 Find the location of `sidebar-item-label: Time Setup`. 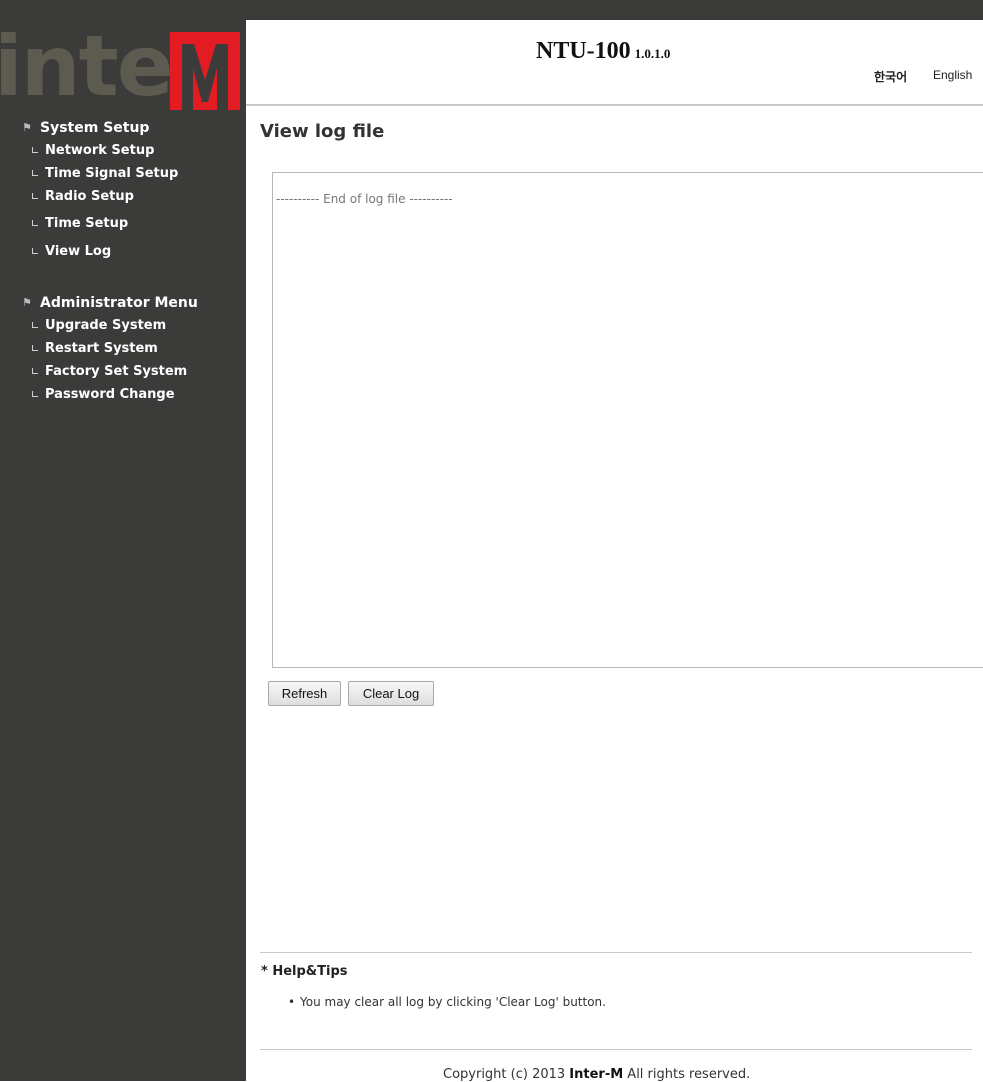

sidebar-item-label: Time Setup is located at coordinates (87, 223).